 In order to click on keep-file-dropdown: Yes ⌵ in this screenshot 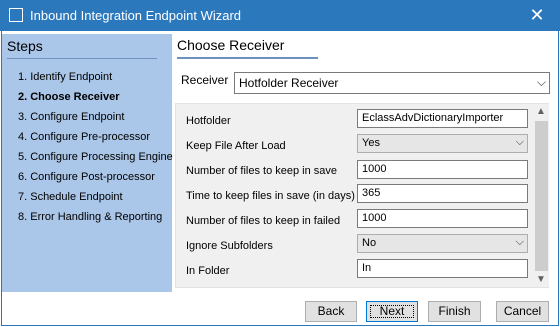, I will do `click(442, 143)`.